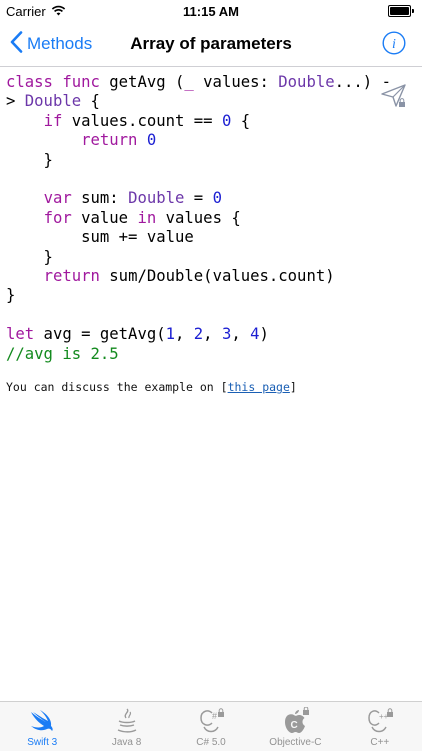  I want to click on paper-plane-lock-icon, so click(394, 99).